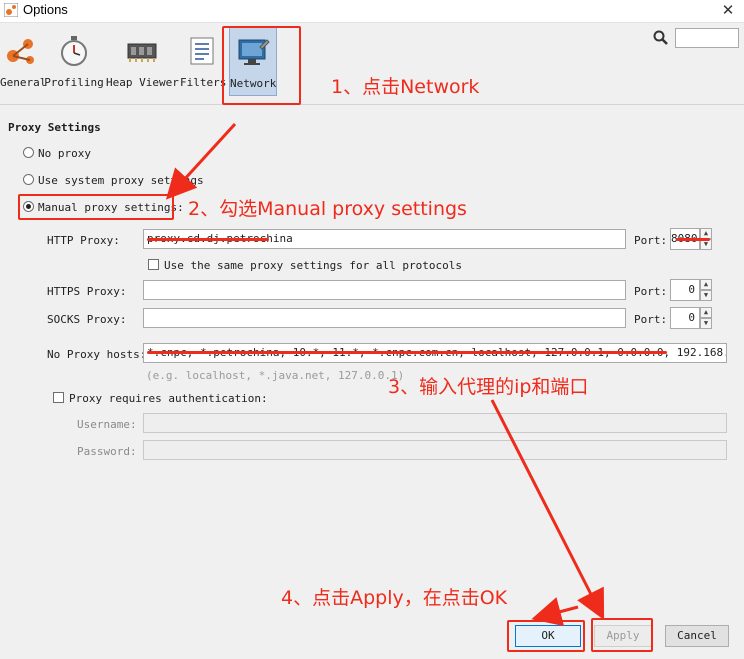  I want to click on arrow-to-ok-button, so click(555, 612).